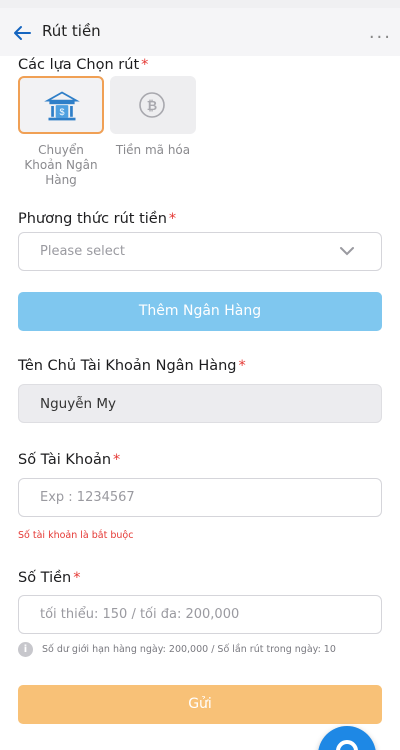 This screenshot has height=750, width=400. I want to click on chat-fab-button, so click(347, 738).